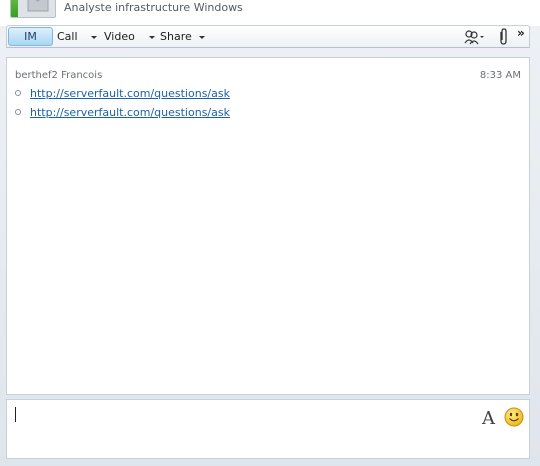 This screenshot has width=540, height=466. What do you see at coordinates (270, 13) in the screenshot?
I see `conversation-header: Analyste infrastructure Windows` at bounding box center [270, 13].